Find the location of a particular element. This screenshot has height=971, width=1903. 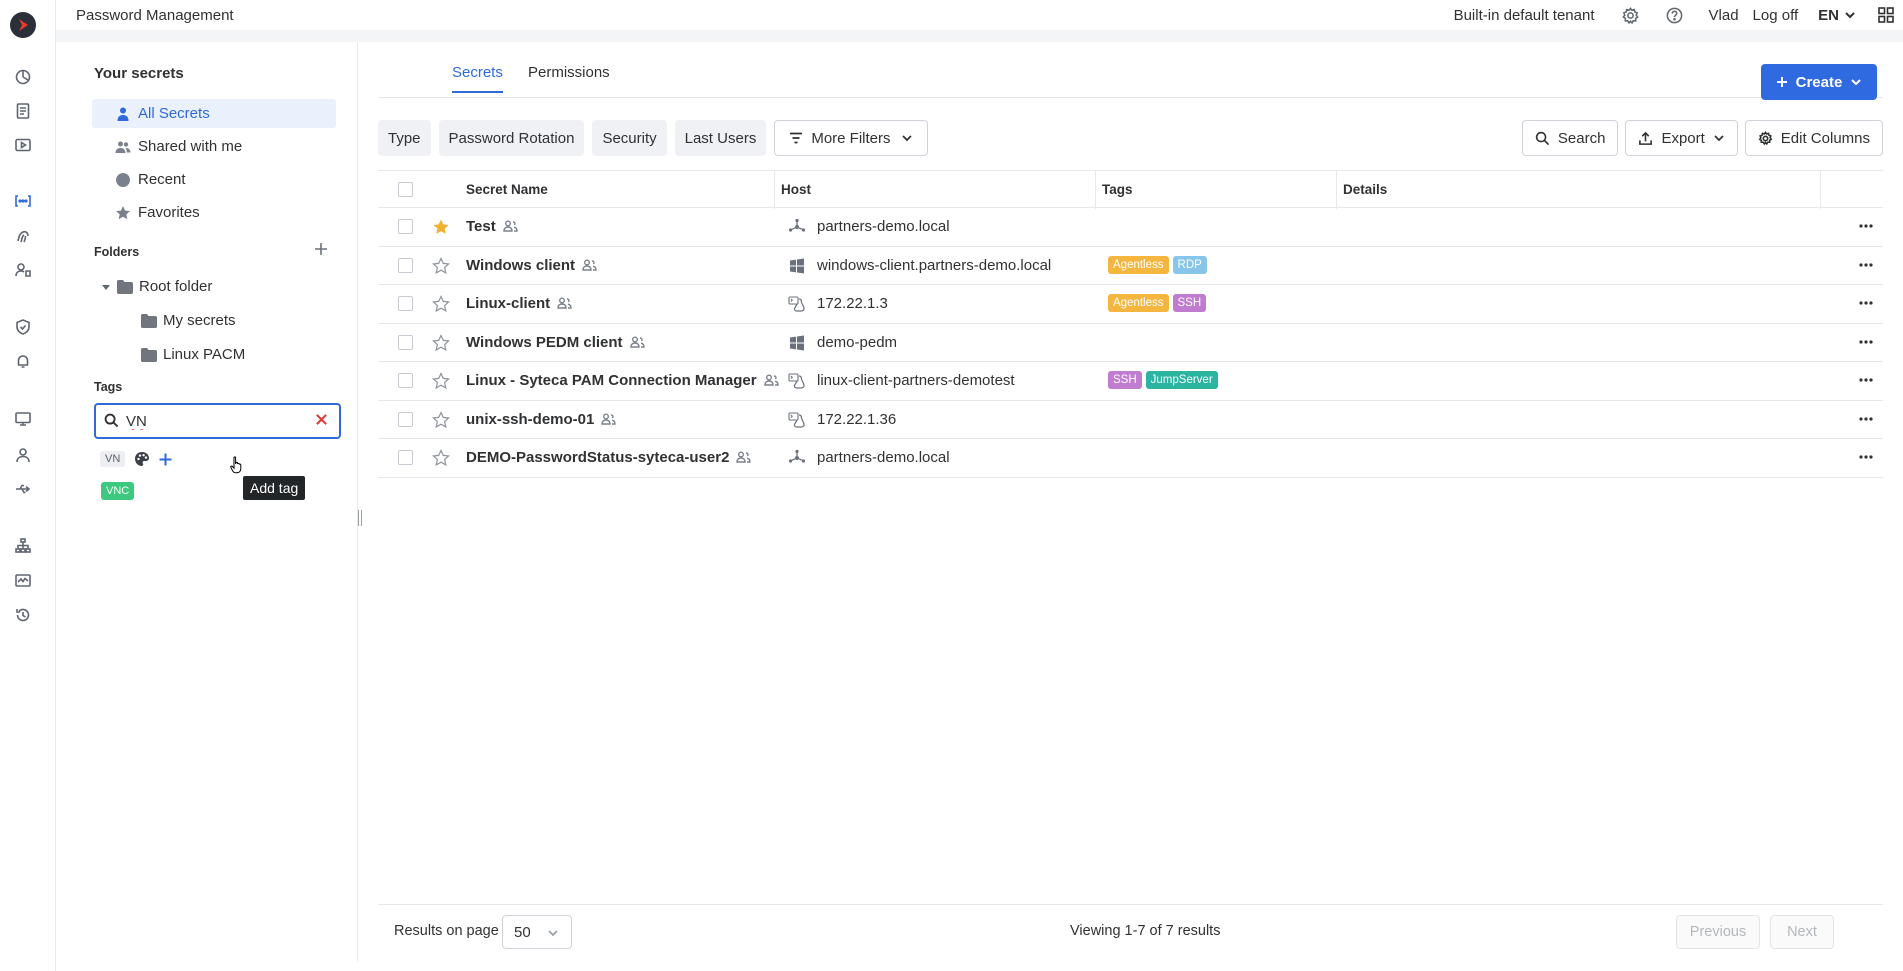

filter-type: Type is located at coordinates (404, 138).